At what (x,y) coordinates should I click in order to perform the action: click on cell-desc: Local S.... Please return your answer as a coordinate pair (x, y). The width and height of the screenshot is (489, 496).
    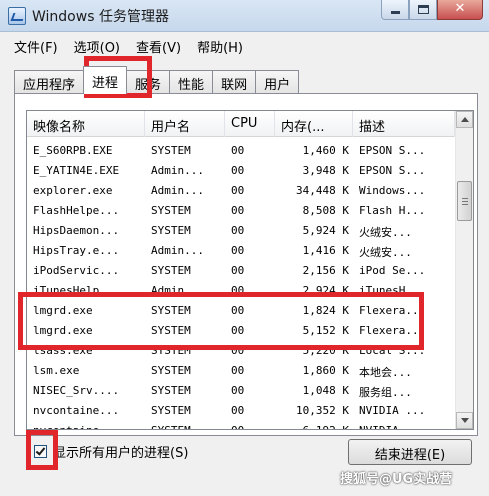
    Looking at the image, I should click on (392, 350).